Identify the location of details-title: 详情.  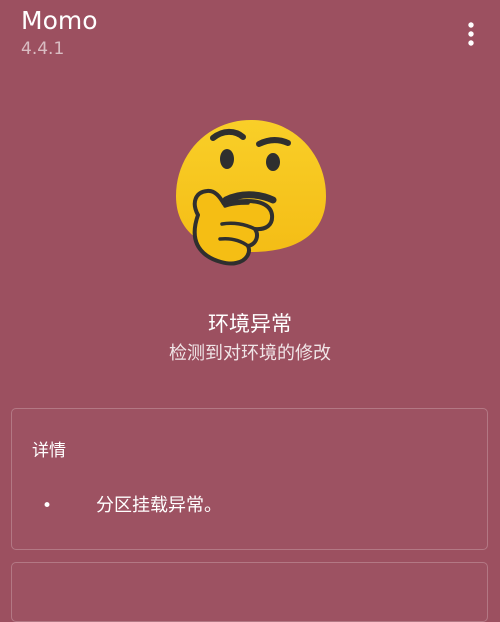
(49, 451).